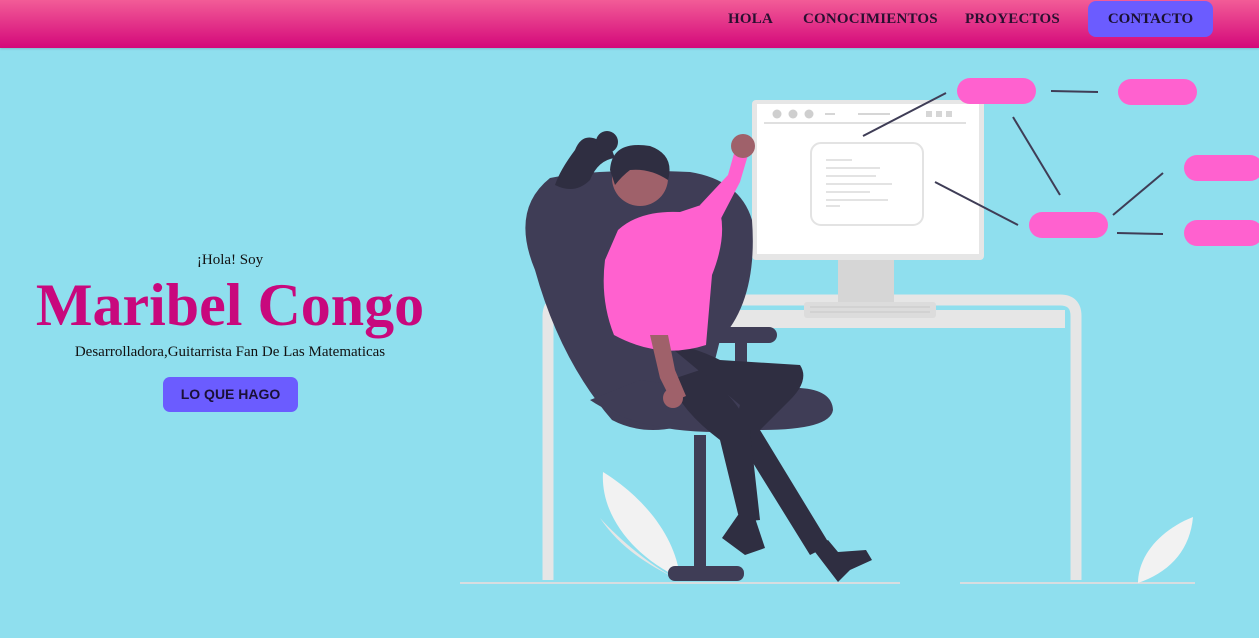  Describe the element at coordinates (842, 561) in the screenshot. I see `shoe-right` at that location.